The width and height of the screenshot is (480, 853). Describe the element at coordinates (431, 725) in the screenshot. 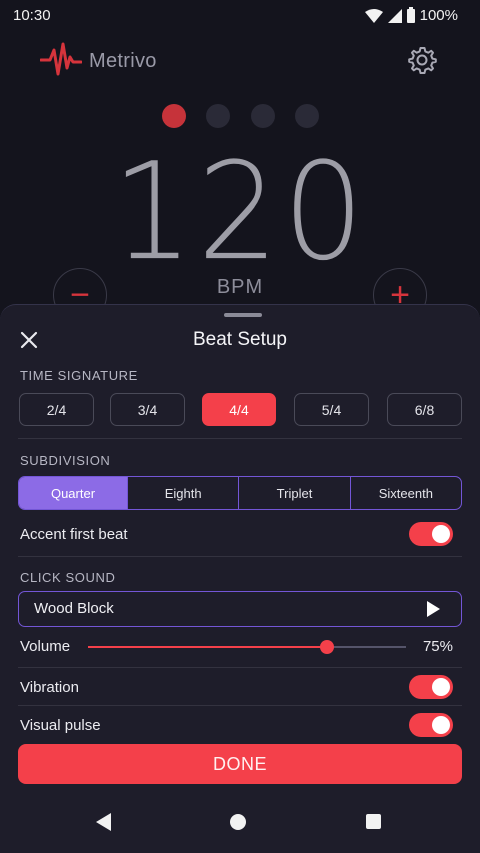

I see `visual-pulse-toggle` at that location.